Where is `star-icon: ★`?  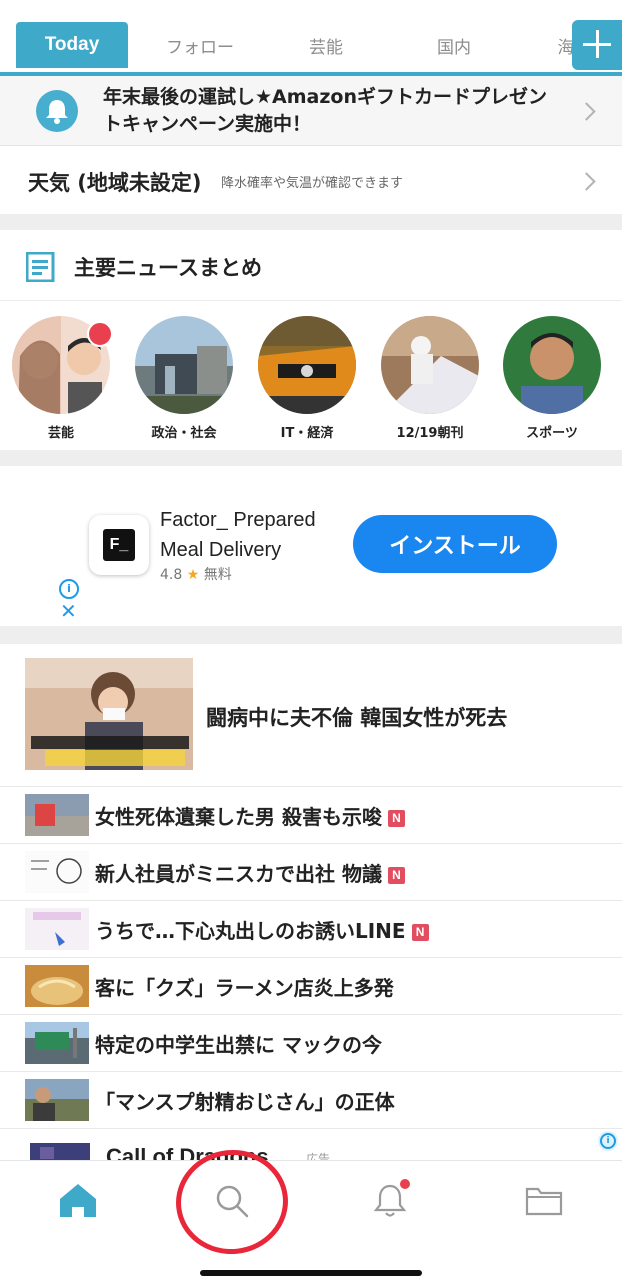
star-icon: ★ is located at coordinates (193, 575).